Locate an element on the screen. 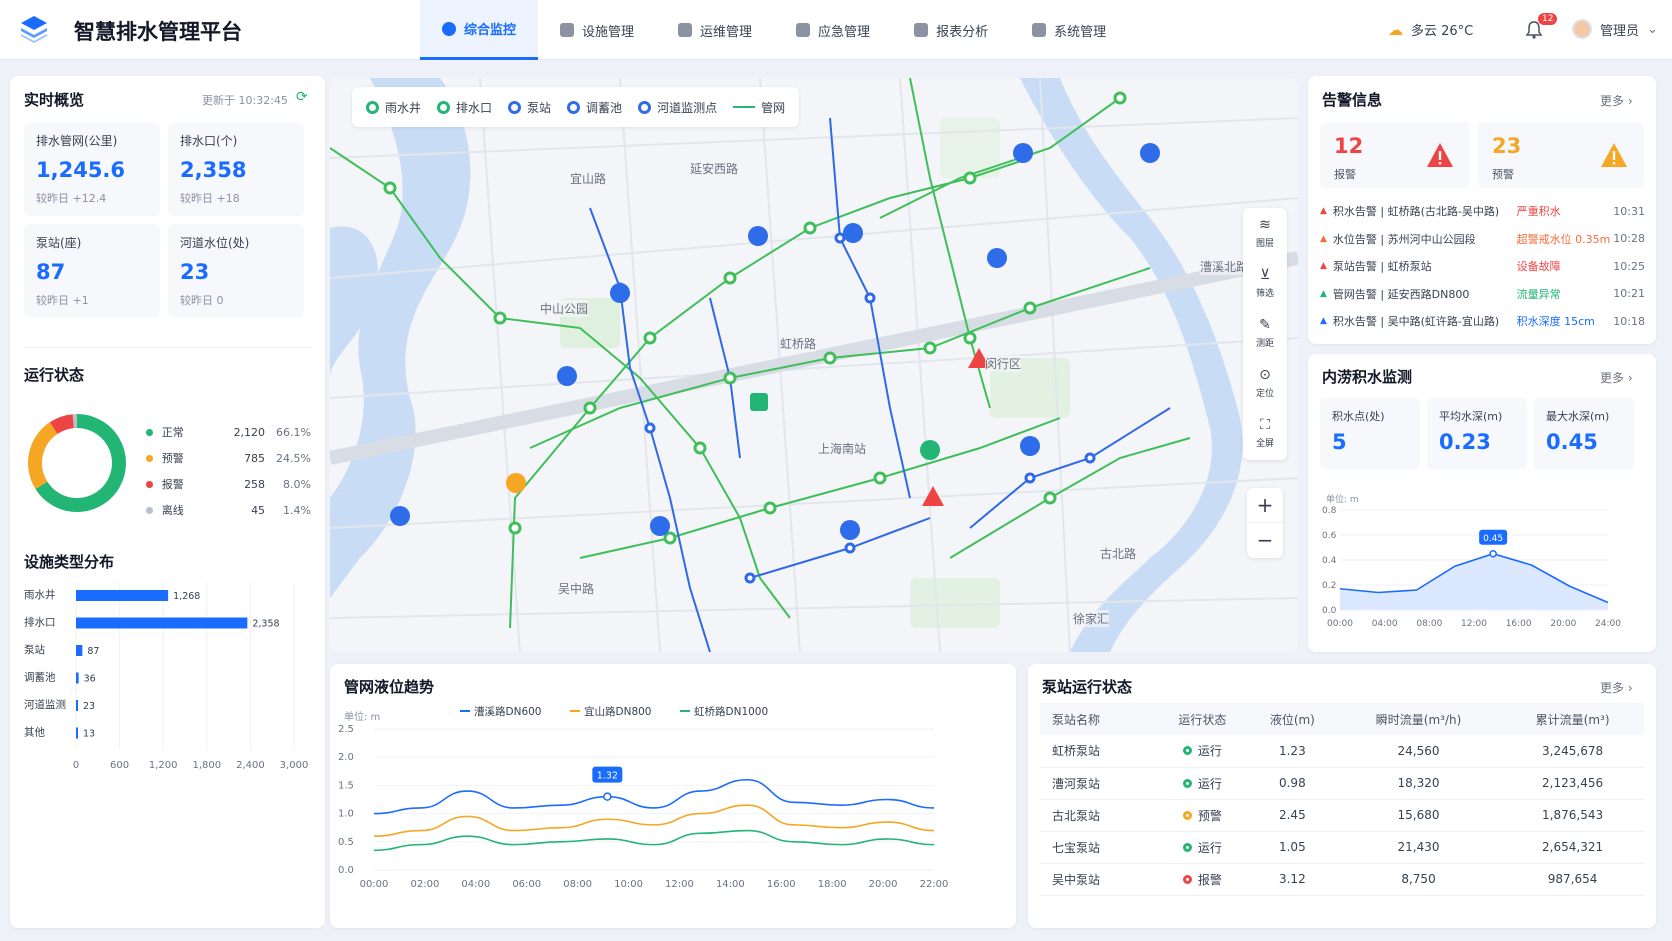 This screenshot has height=941, width=1672. alarm-warning-icon is located at coordinates (1440, 155).